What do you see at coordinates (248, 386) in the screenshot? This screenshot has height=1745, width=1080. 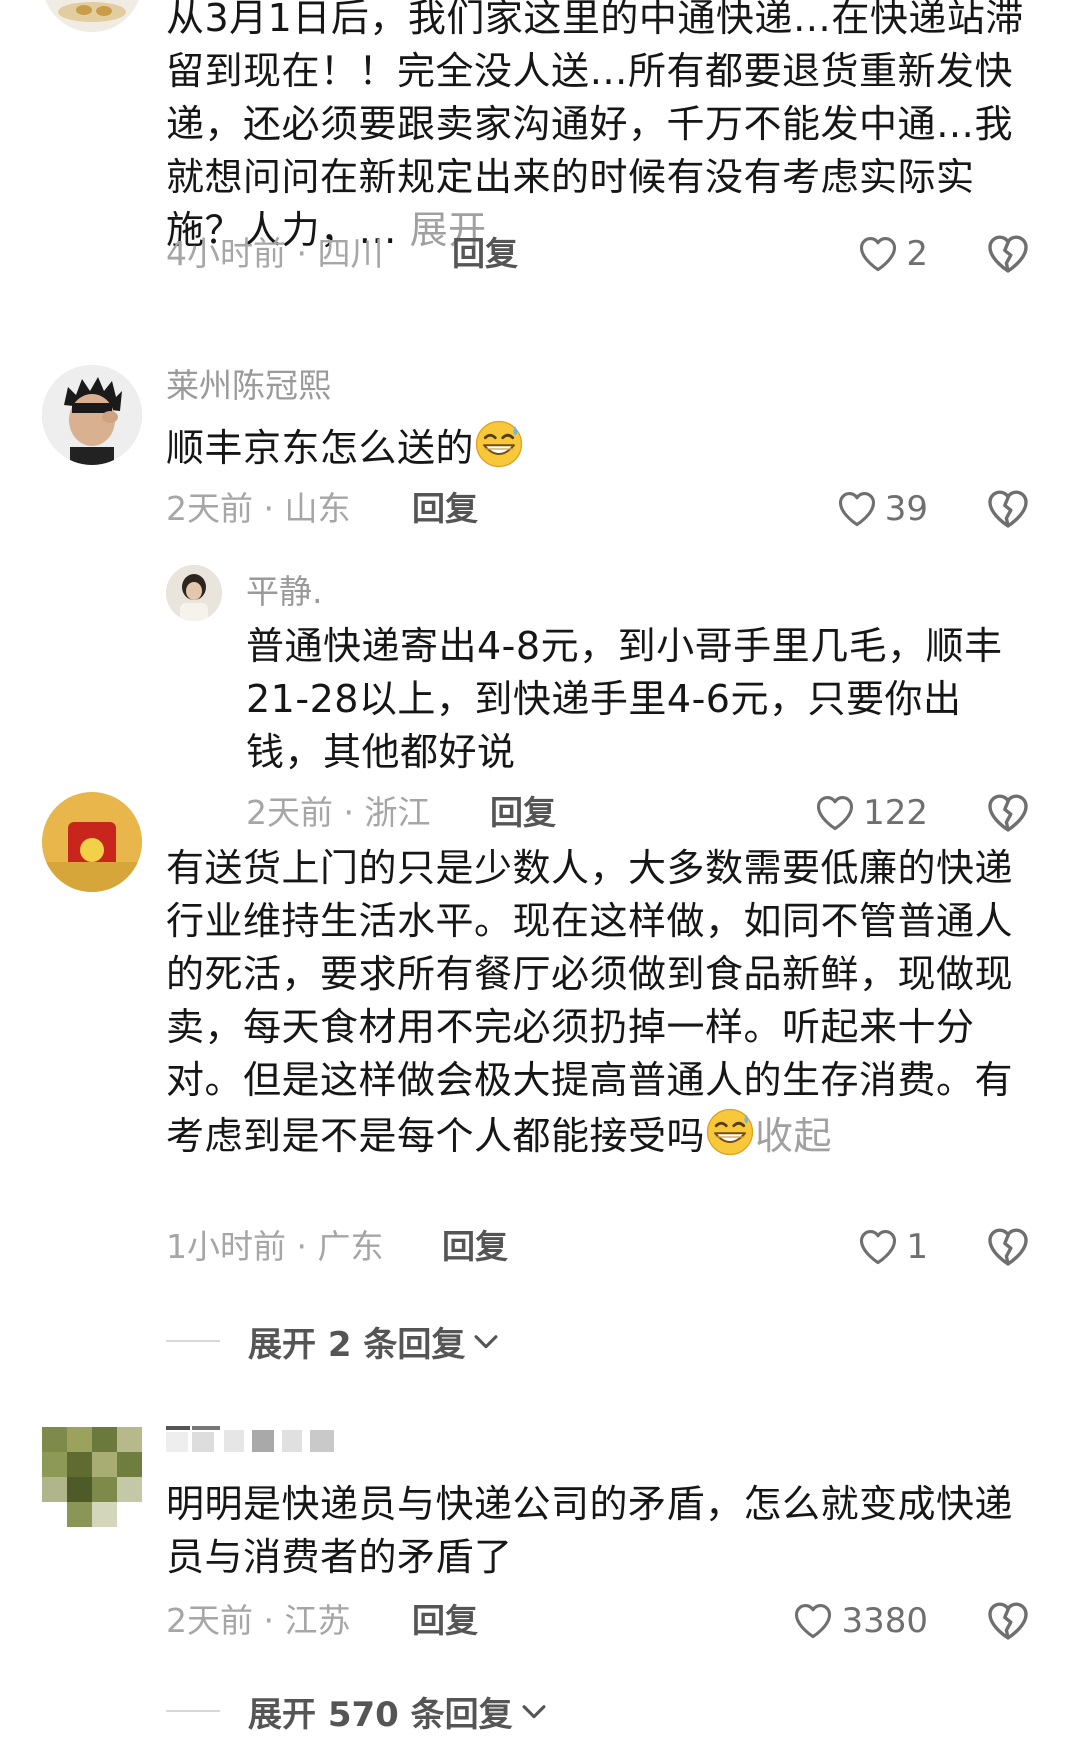 I see `username: 莱州陈冠熙` at bounding box center [248, 386].